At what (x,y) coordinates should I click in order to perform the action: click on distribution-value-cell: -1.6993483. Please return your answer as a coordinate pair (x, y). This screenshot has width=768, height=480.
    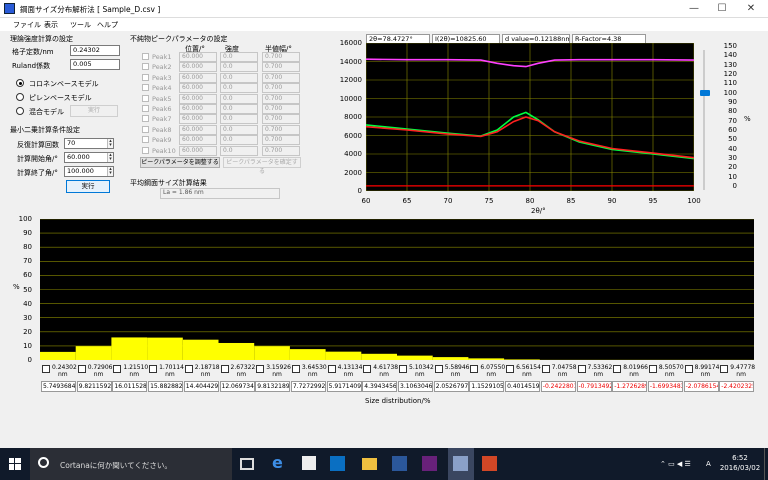
    Looking at the image, I should click on (665, 386).